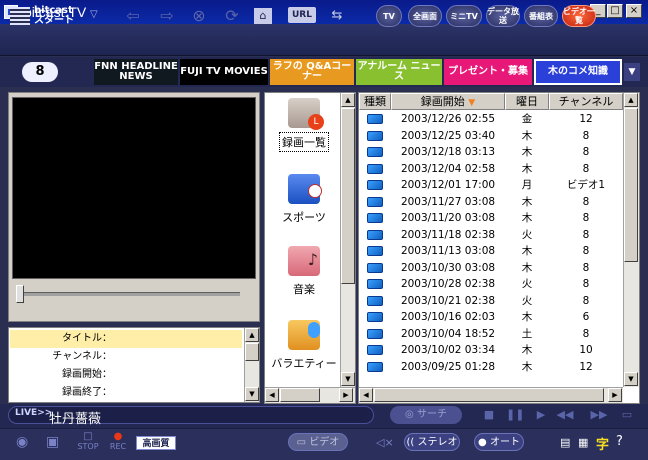  I want to click on banner-fuji-movies: FUJI TV MOVIES, so click(224, 72).